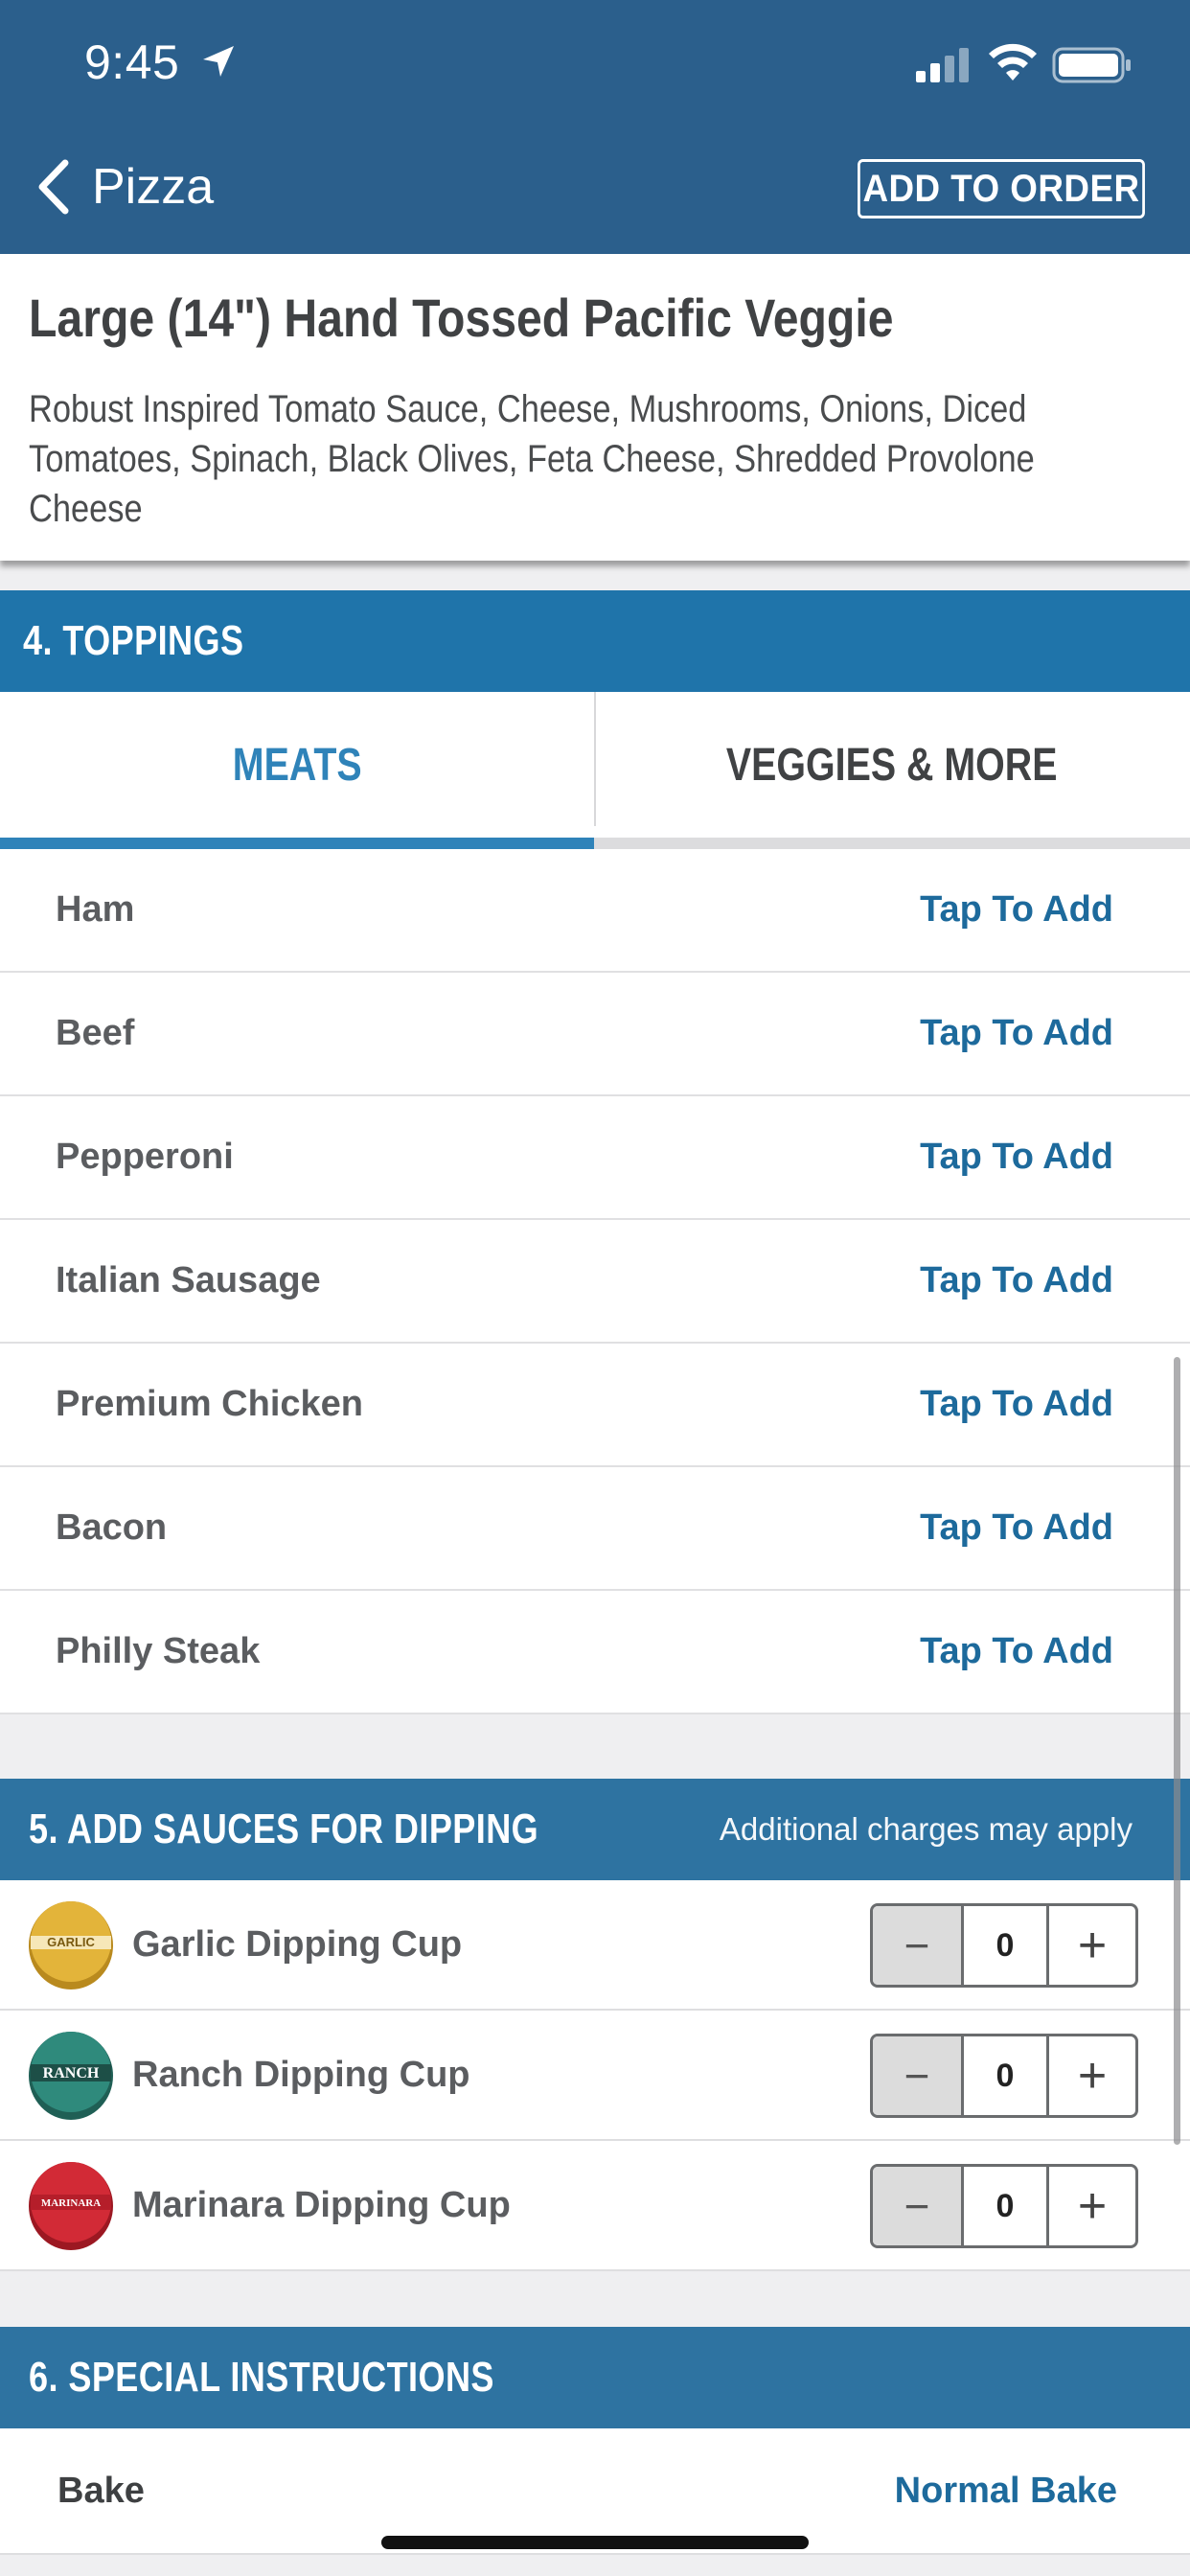 Image resolution: width=1190 pixels, height=2576 pixels. I want to click on active-tab-indicator, so click(297, 843).